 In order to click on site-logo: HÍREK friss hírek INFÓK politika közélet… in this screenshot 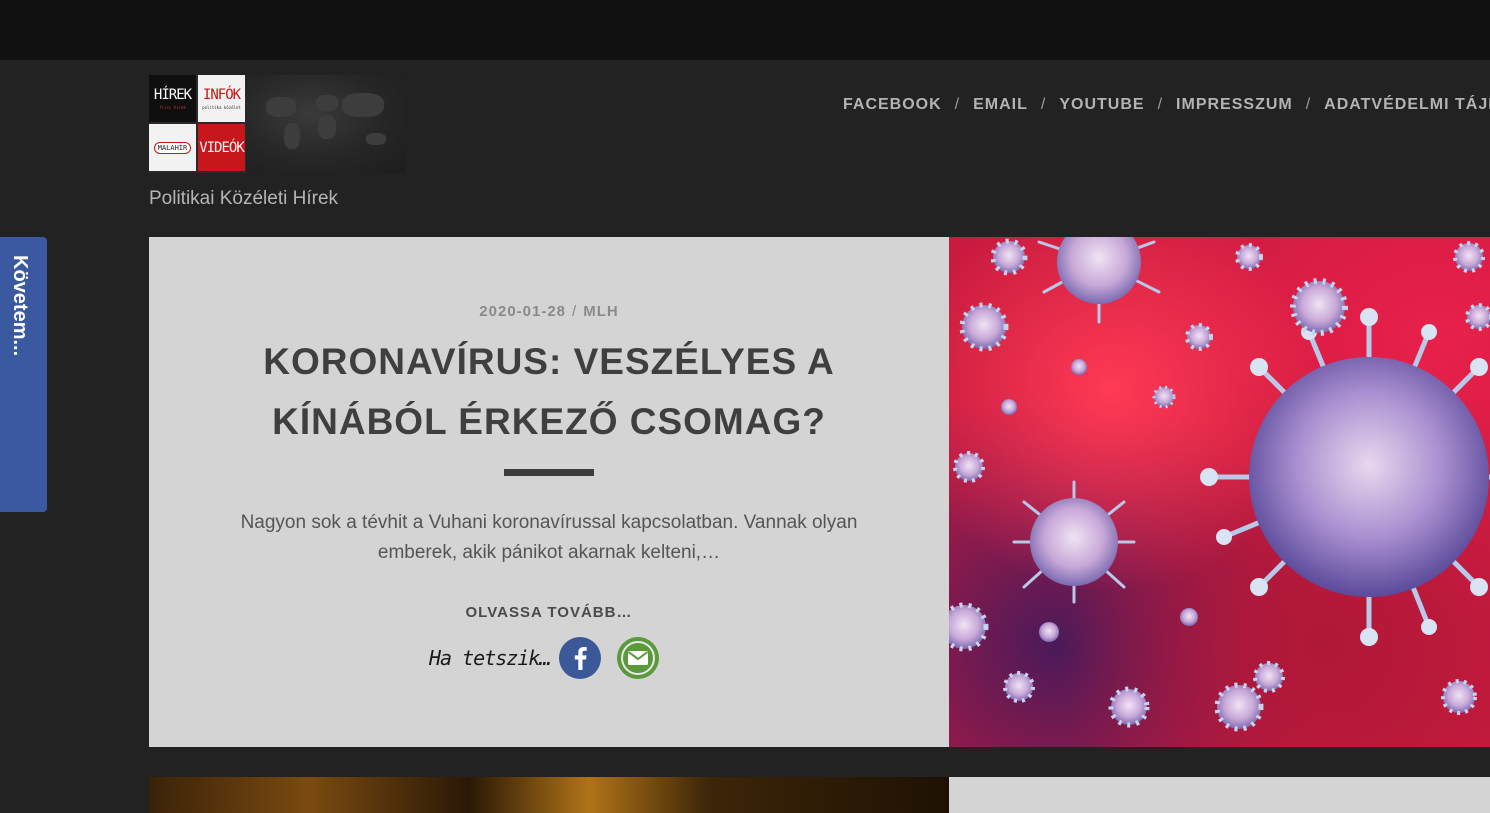, I will do `click(277, 124)`.